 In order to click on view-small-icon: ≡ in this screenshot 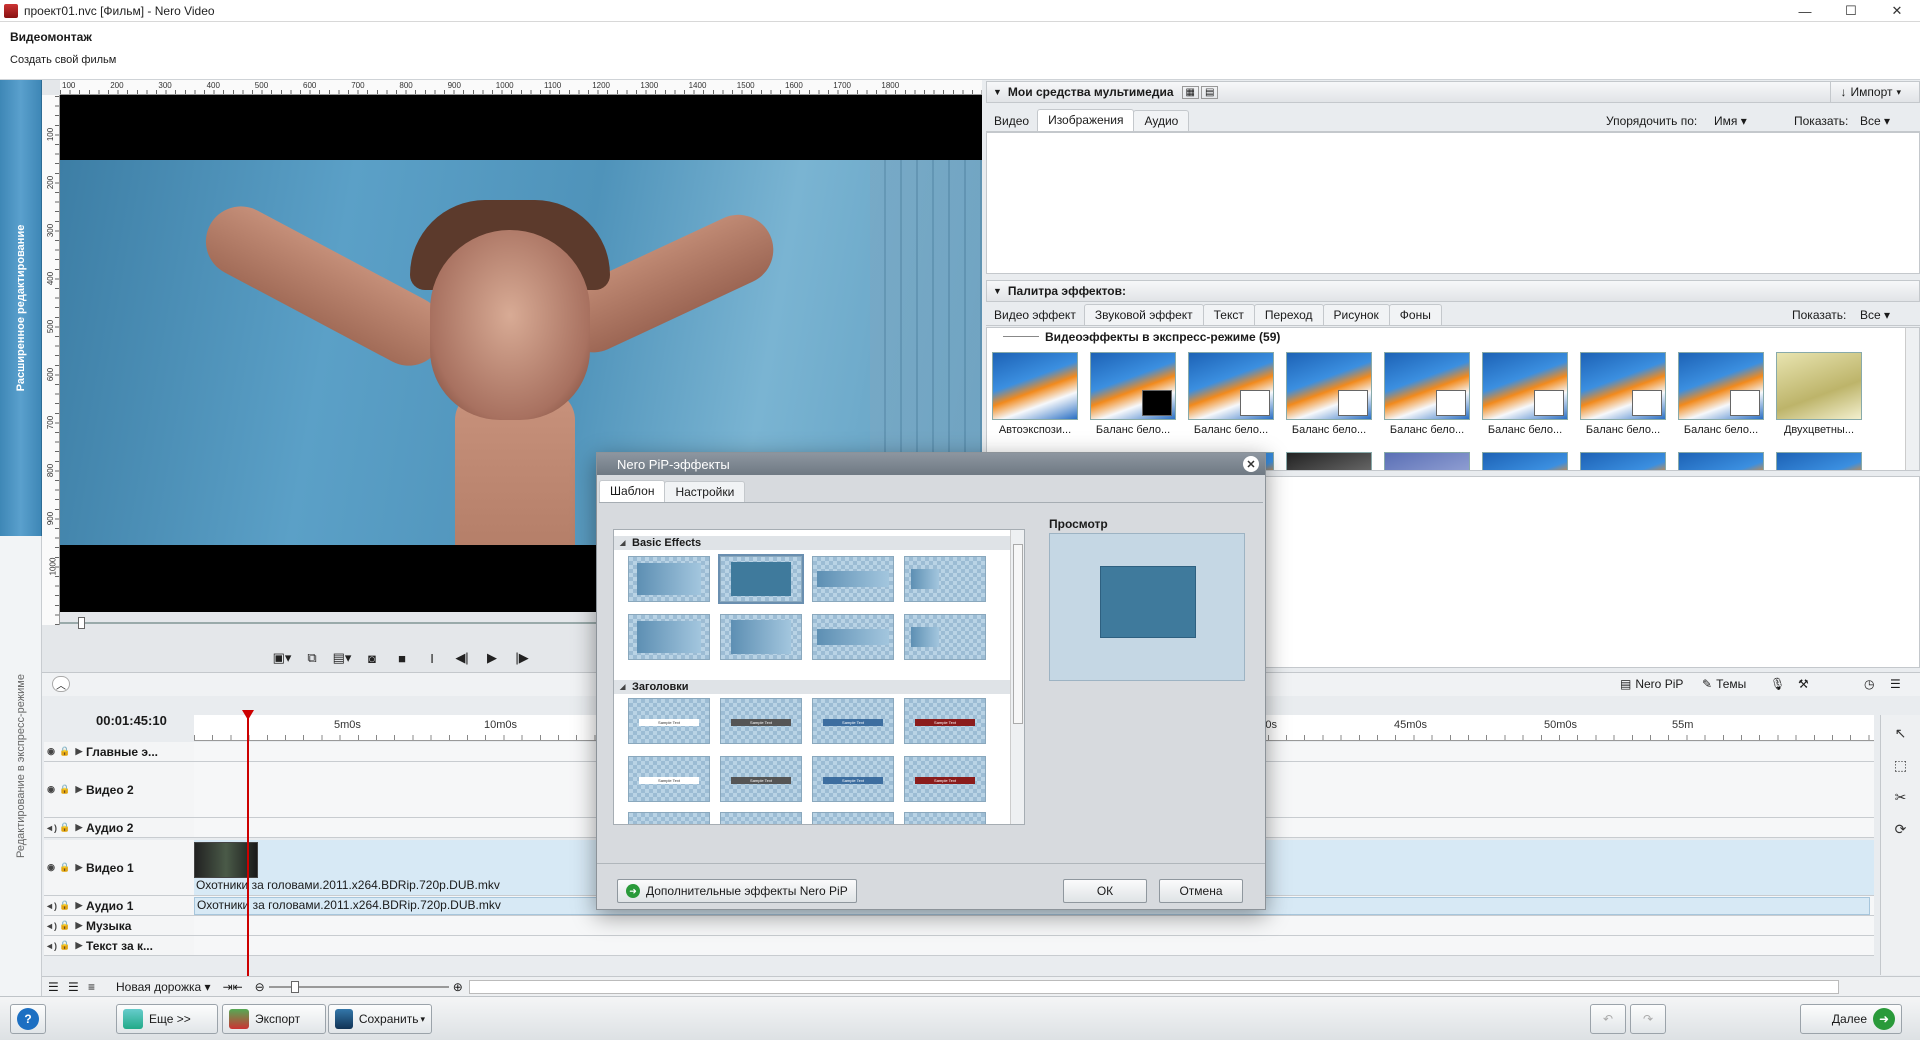, I will do `click(98, 987)`.